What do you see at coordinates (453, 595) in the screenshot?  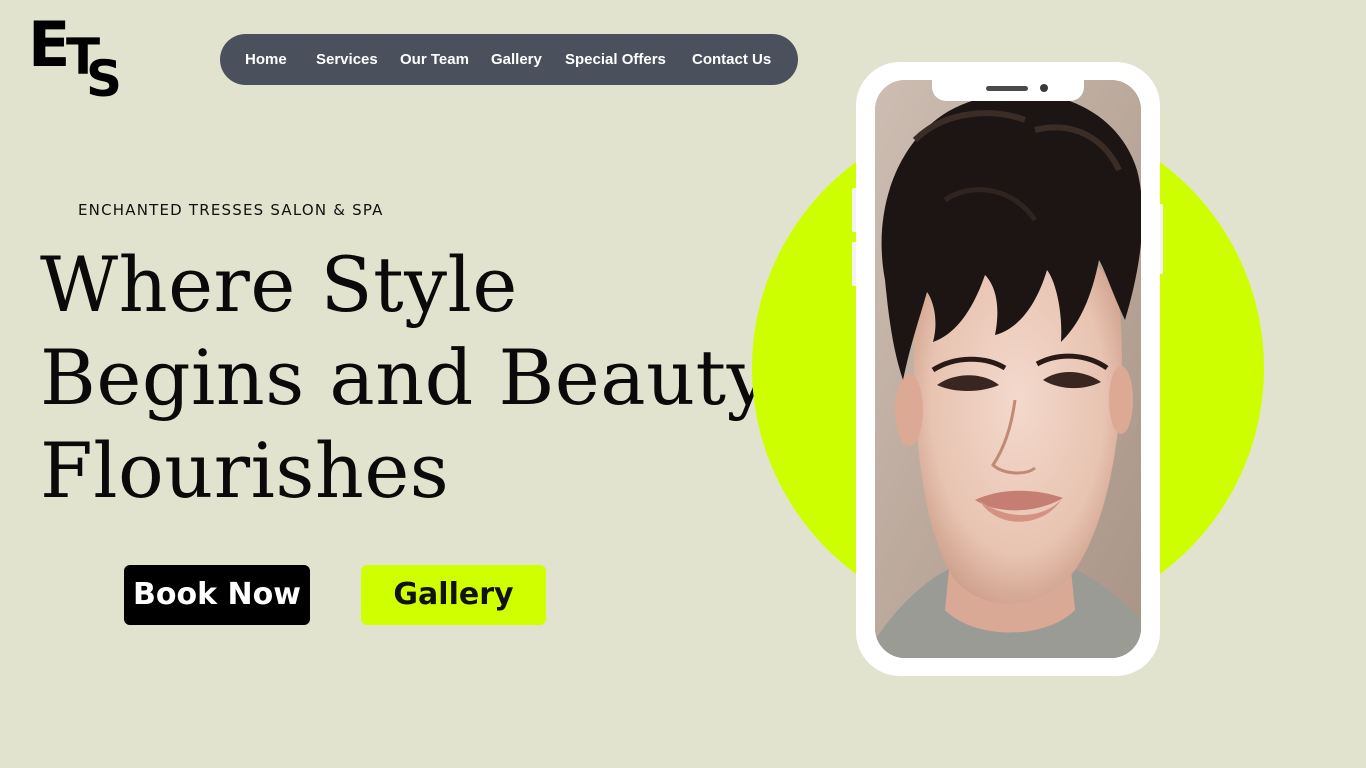 I see `gallery-button: Gallery` at bounding box center [453, 595].